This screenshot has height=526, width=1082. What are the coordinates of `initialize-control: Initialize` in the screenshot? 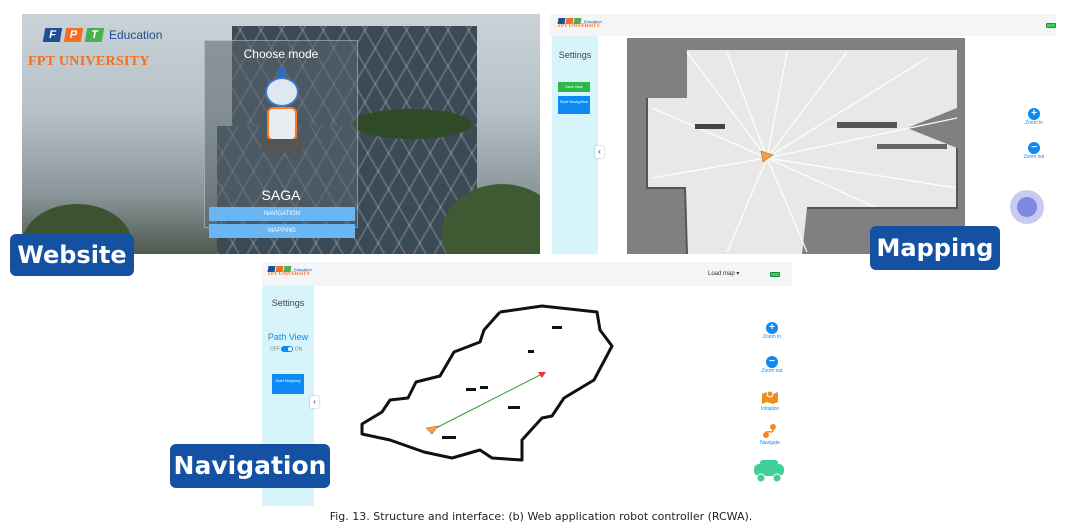 It's located at (770, 401).